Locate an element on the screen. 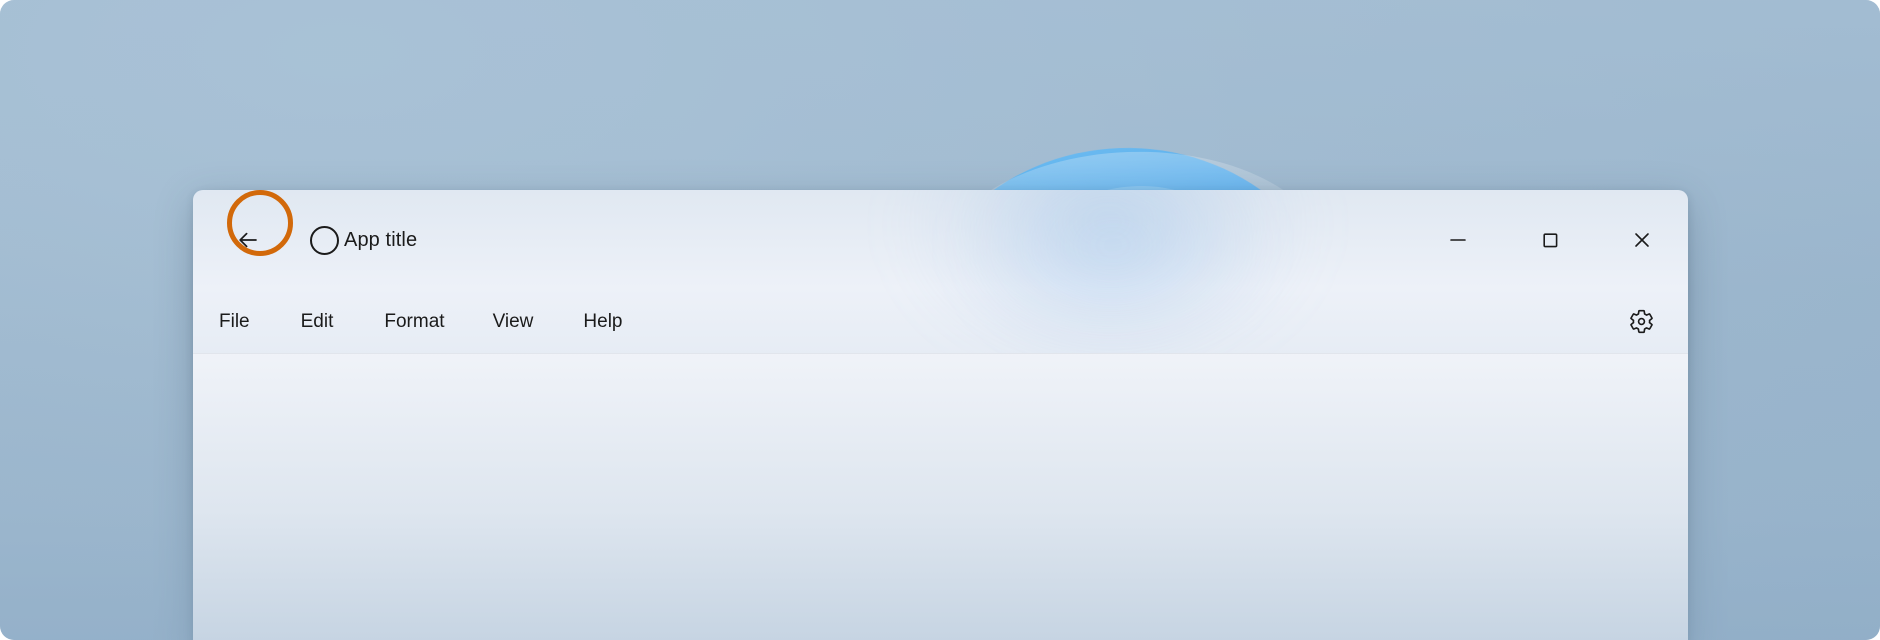 The image size is (1880, 640). settings-button is located at coordinates (1641, 322).